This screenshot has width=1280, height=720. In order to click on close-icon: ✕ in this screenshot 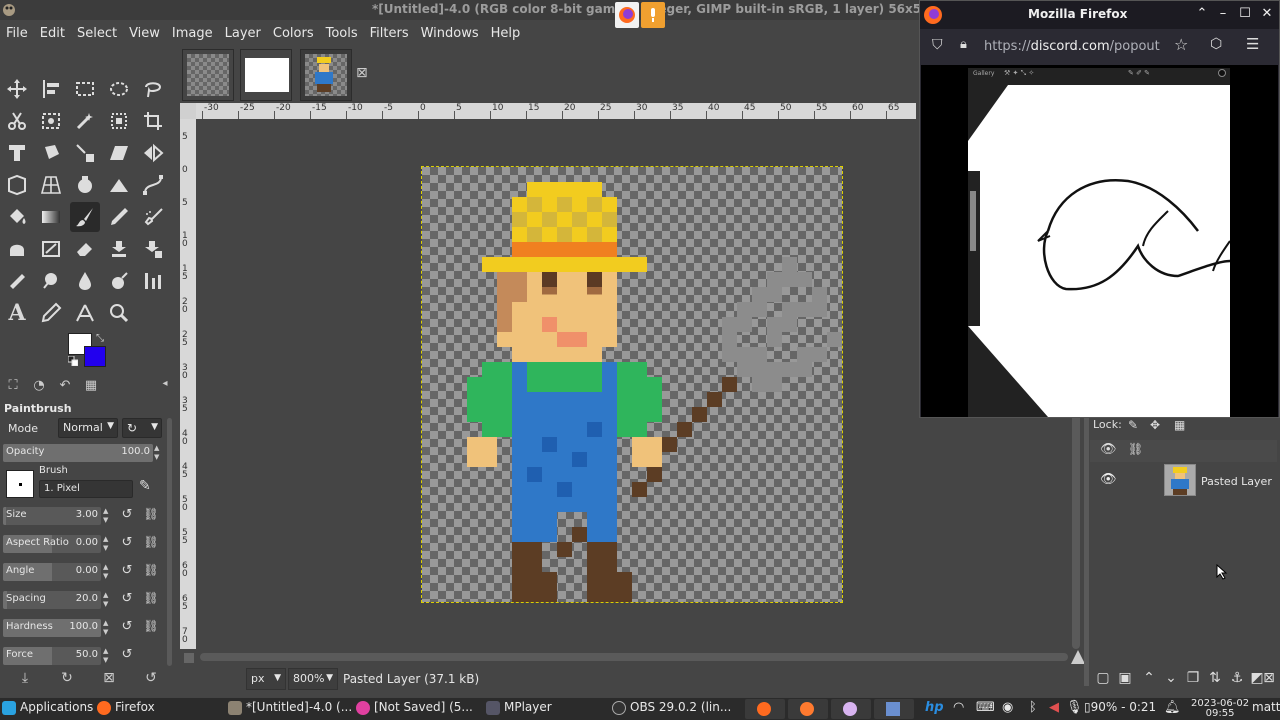, I will do `click(1267, 15)`.